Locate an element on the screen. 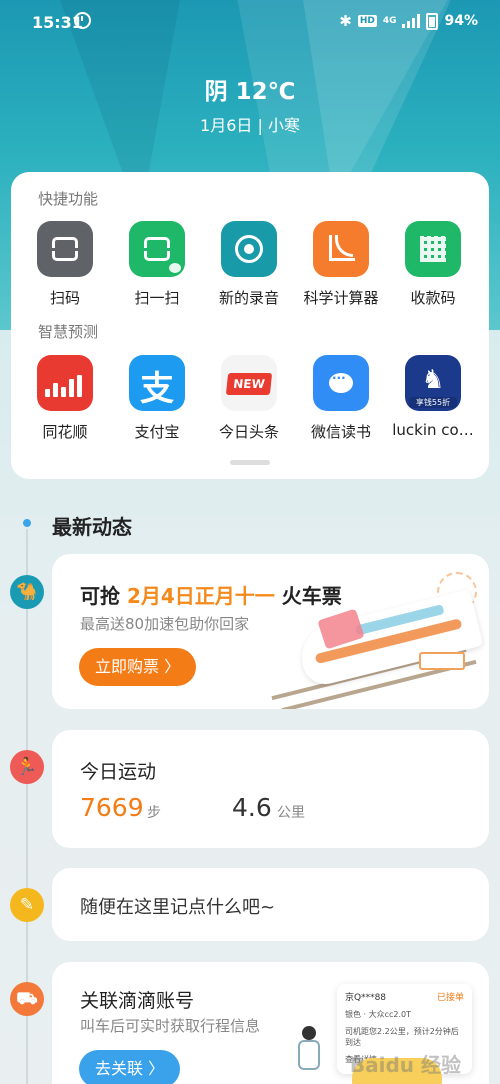 This screenshot has height=1084, width=500. pencil-icon: ✎ is located at coordinates (27, 905).